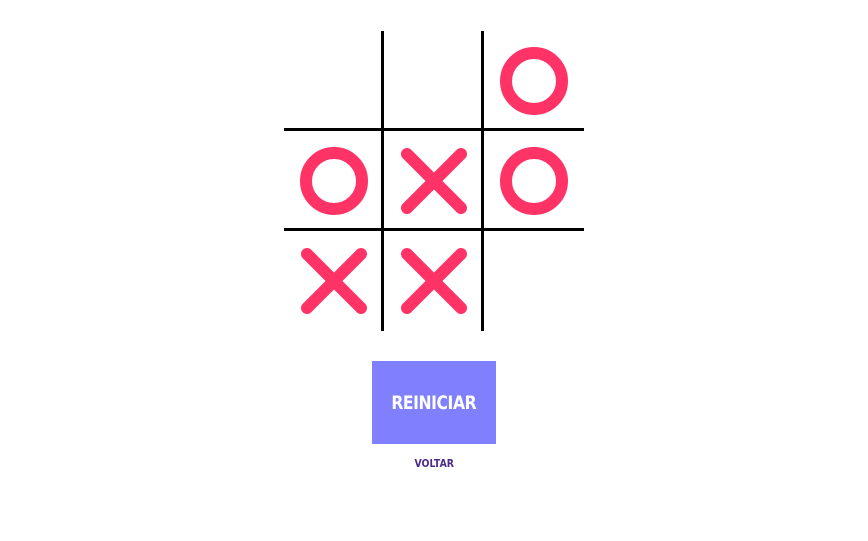 This screenshot has width=868, height=541. I want to click on board-cell-r1-c1, so click(334, 81).